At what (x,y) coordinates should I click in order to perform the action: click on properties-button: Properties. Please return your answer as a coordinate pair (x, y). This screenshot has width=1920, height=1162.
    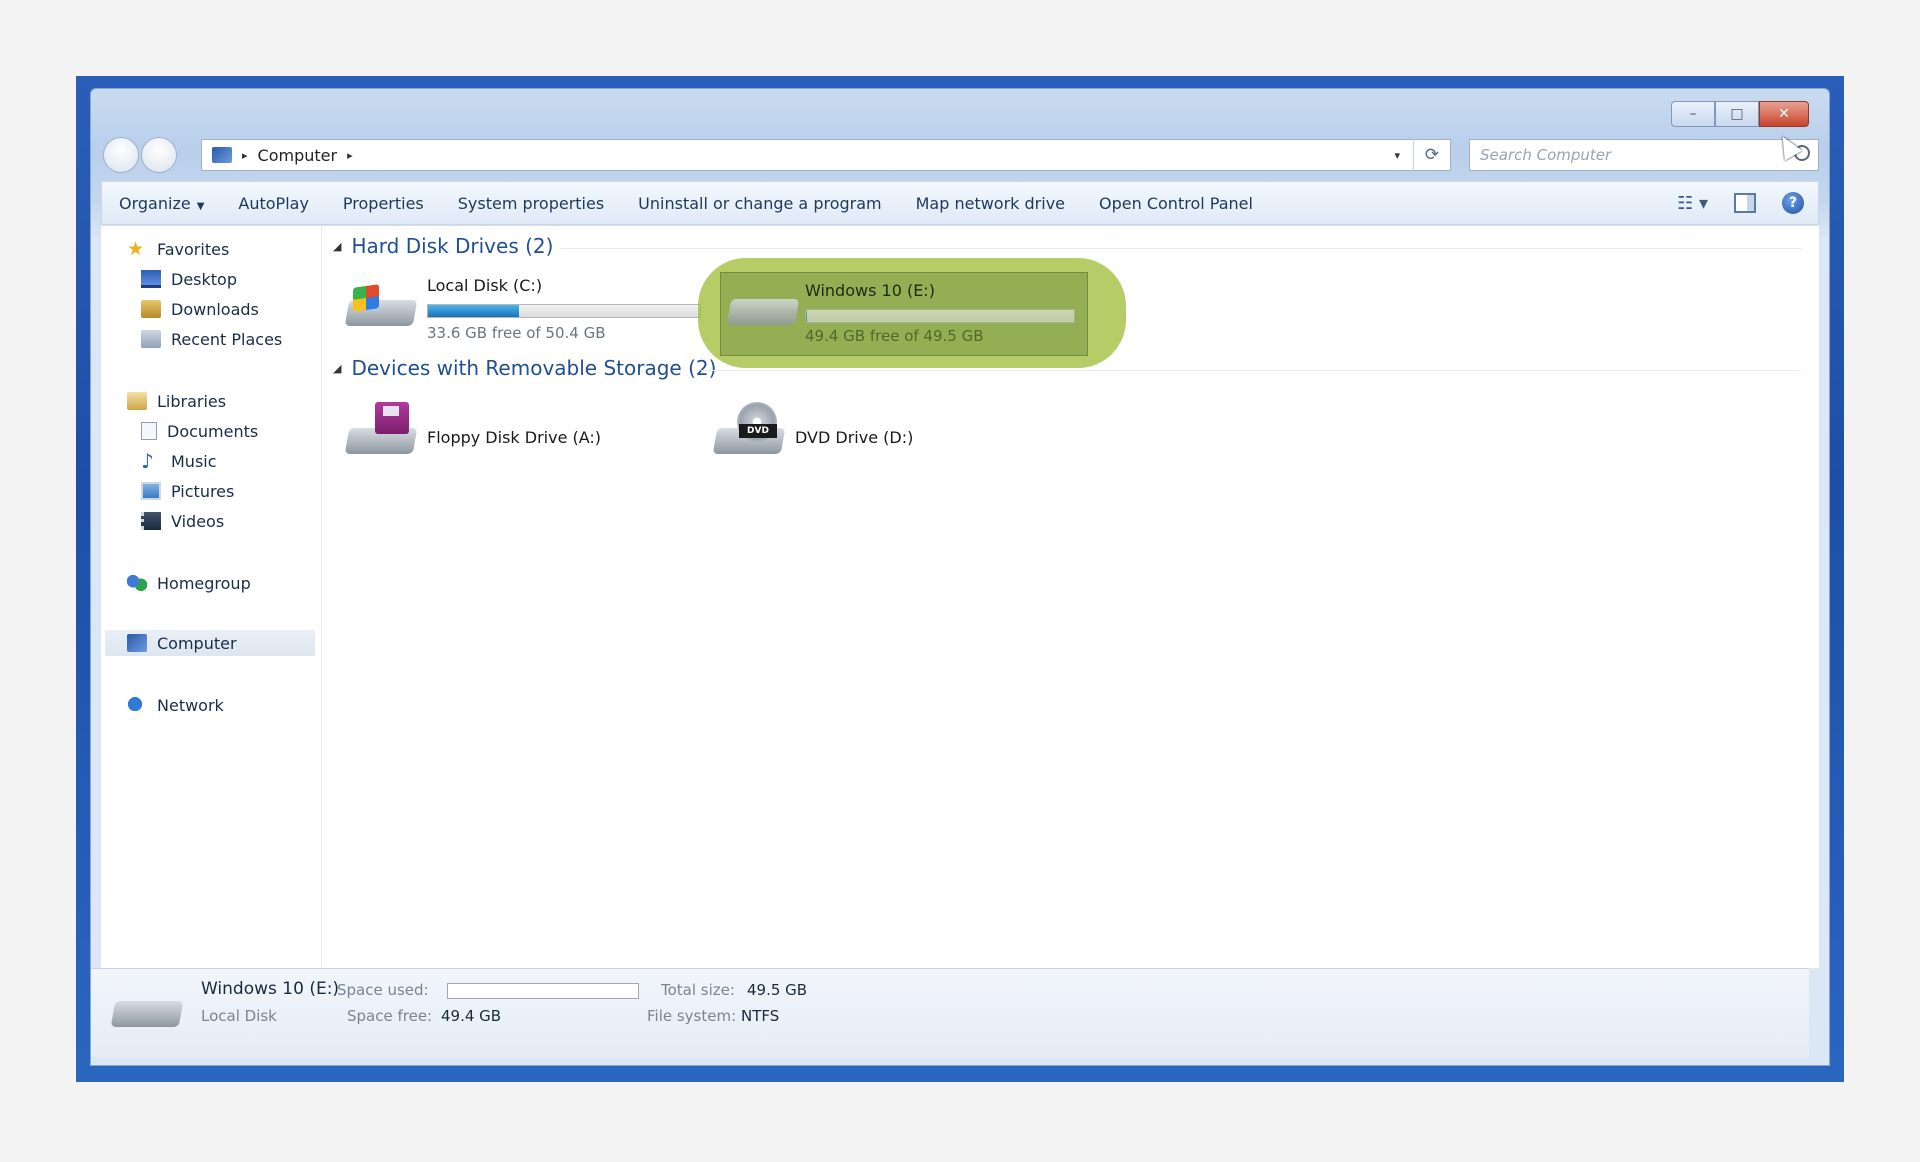
    Looking at the image, I should click on (383, 203).